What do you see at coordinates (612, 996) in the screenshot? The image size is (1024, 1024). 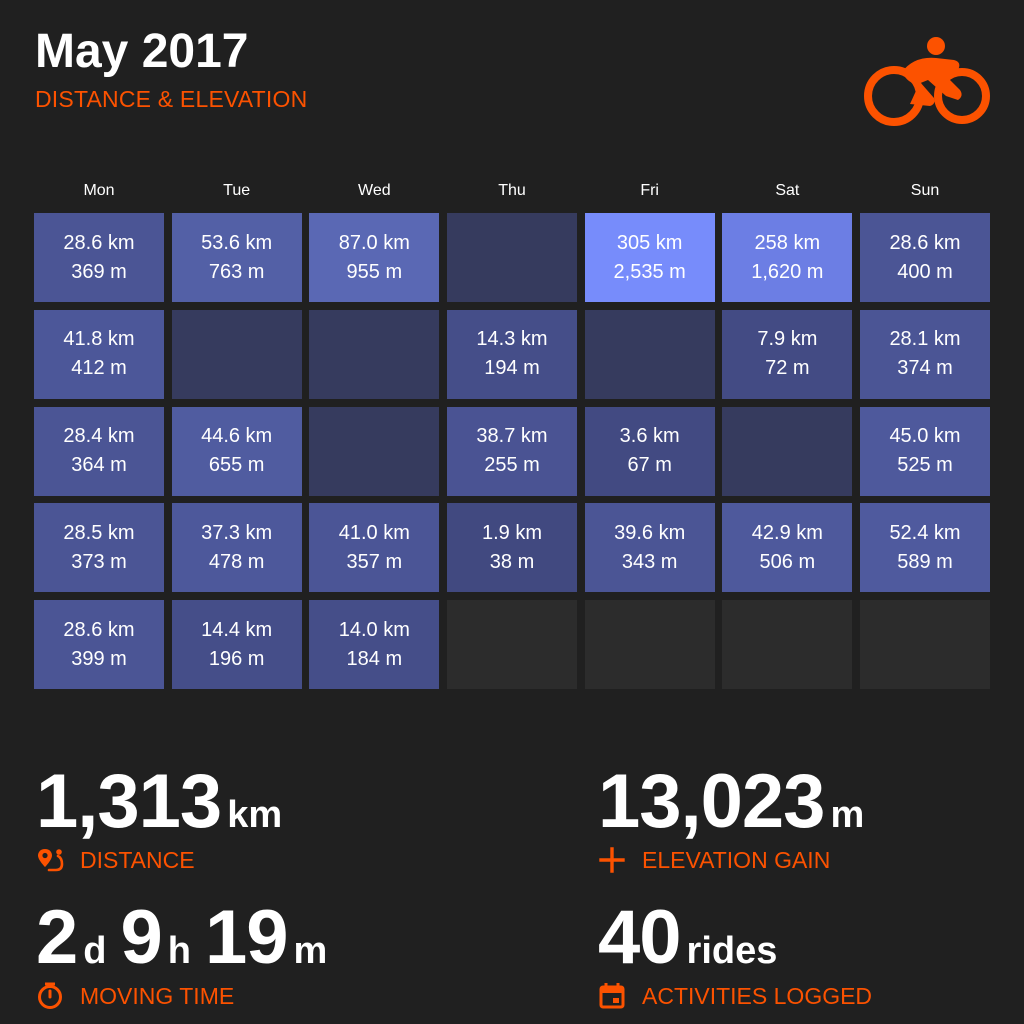 I see `calendar-icon` at bounding box center [612, 996].